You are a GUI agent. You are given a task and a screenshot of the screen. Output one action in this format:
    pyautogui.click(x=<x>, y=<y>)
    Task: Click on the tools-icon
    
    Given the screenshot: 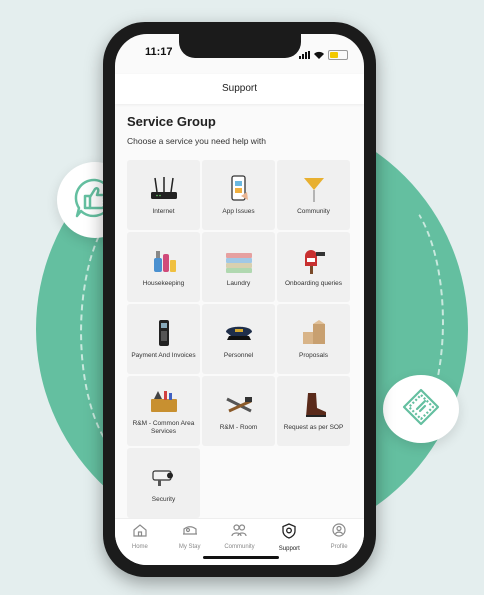 What is the action you would take?
    pyautogui.click(x=239, y=405)
    